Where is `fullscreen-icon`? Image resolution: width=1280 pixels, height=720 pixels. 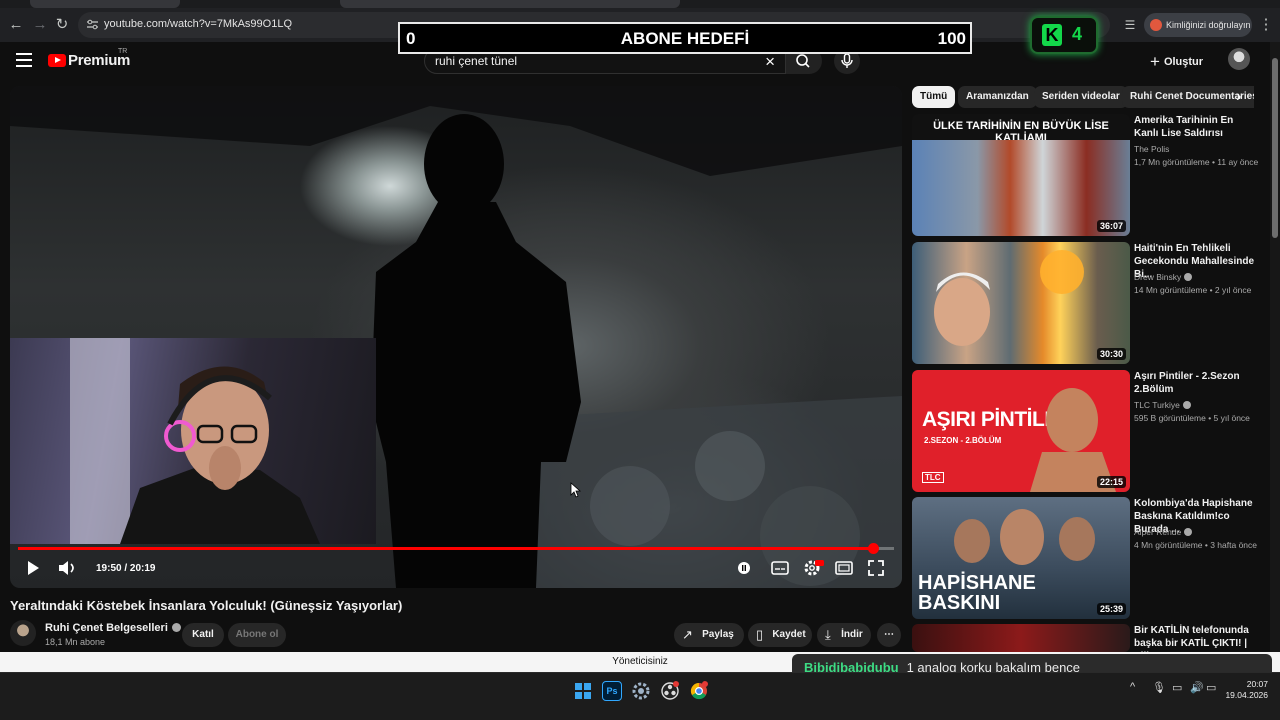 fullscreen-icon is located at coordinates (876, 568).